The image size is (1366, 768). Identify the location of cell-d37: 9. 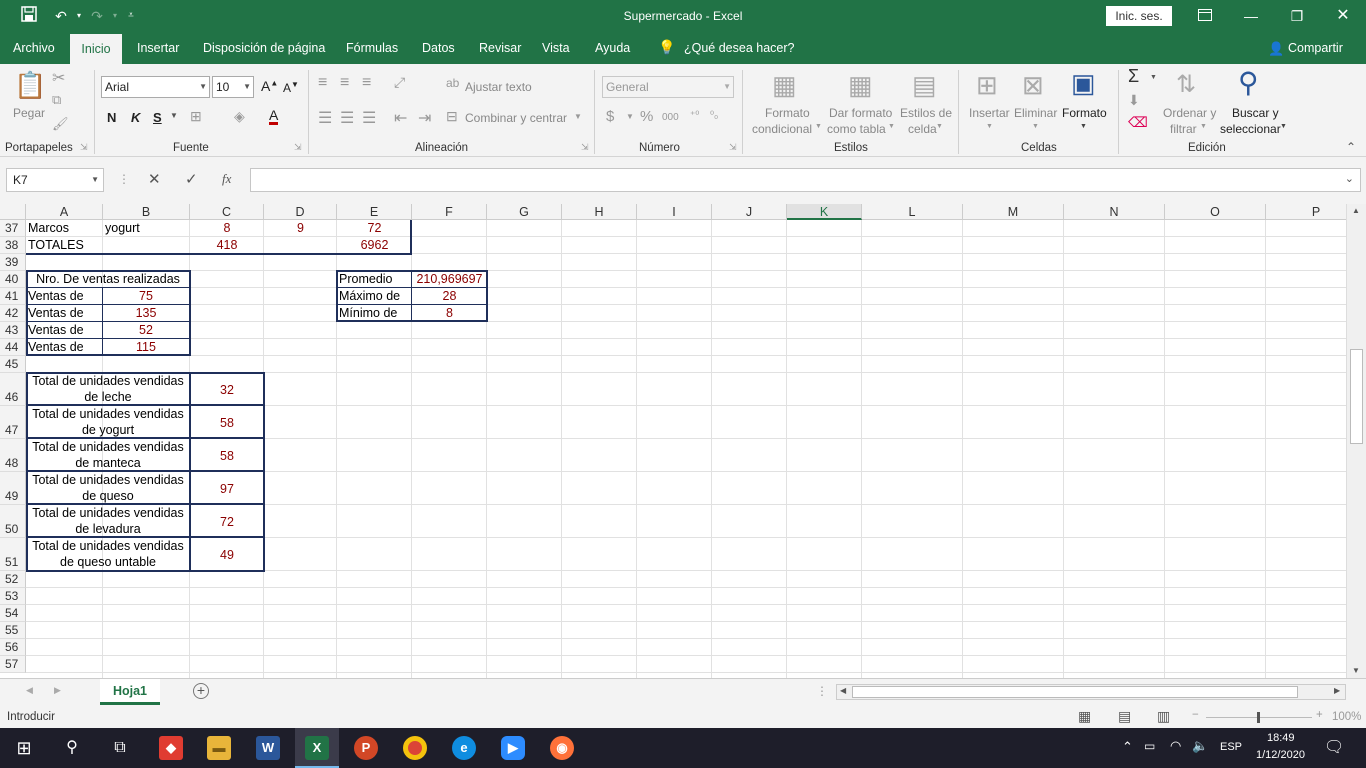
(300, 228).